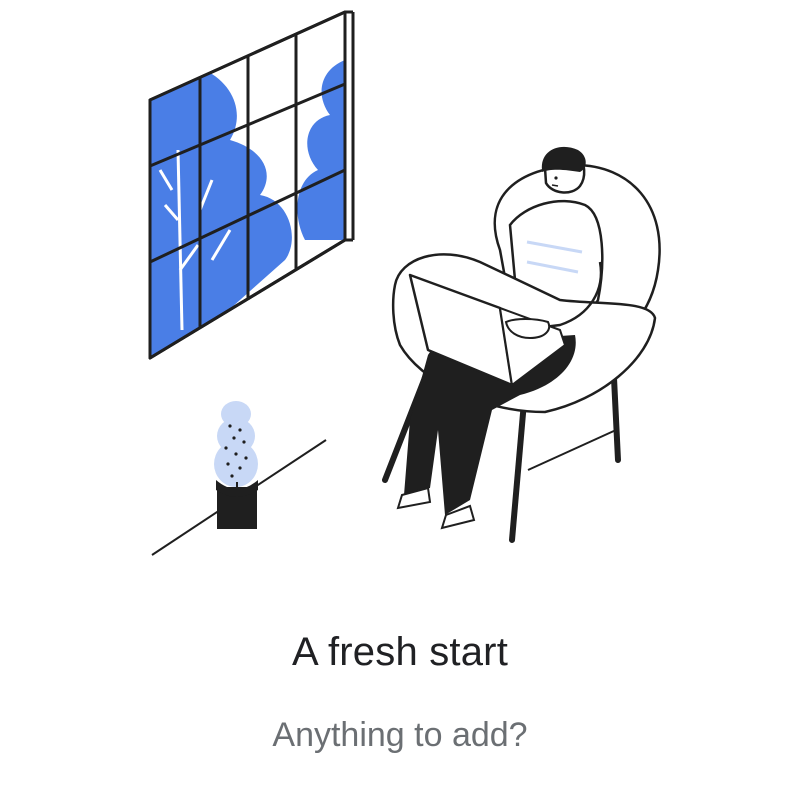 Image resolution: width=800 pixels, height=800 pixels. What do you see at coordinates (400, 735) in the screenshot?
I see `empty-state-subtitle: Anything to add?` at bounding box center [400, 735].